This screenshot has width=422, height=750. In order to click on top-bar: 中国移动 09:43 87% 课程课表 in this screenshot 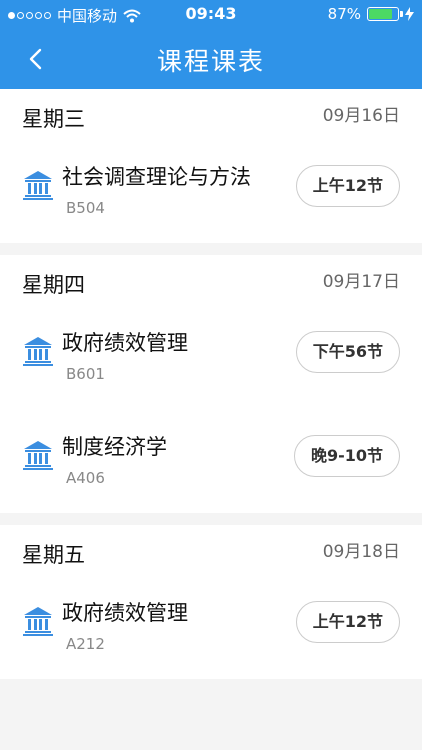, I will do `click(211, 44)`.